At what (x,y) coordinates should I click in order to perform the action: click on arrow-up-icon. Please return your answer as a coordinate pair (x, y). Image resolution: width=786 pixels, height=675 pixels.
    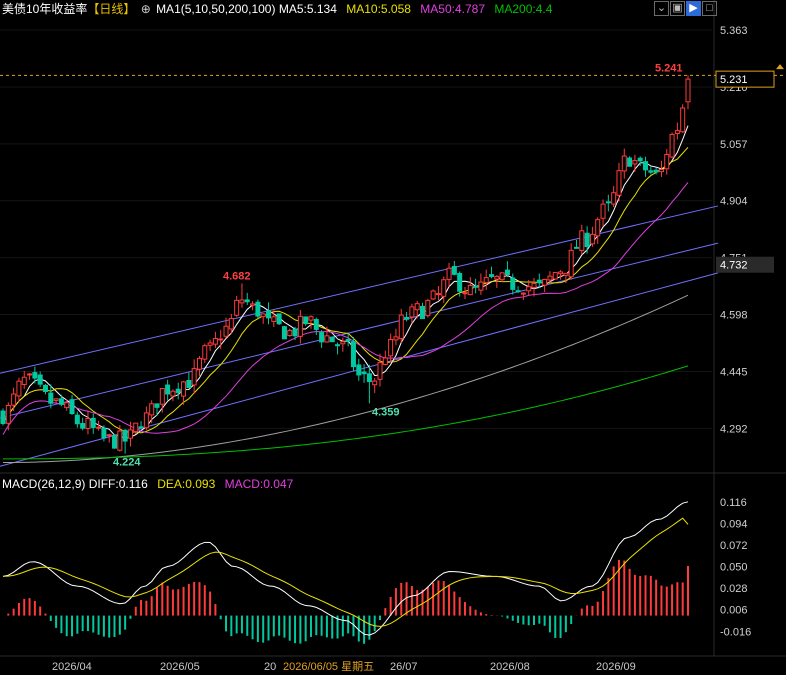
    Looking at the image, I should click on (780, 67).